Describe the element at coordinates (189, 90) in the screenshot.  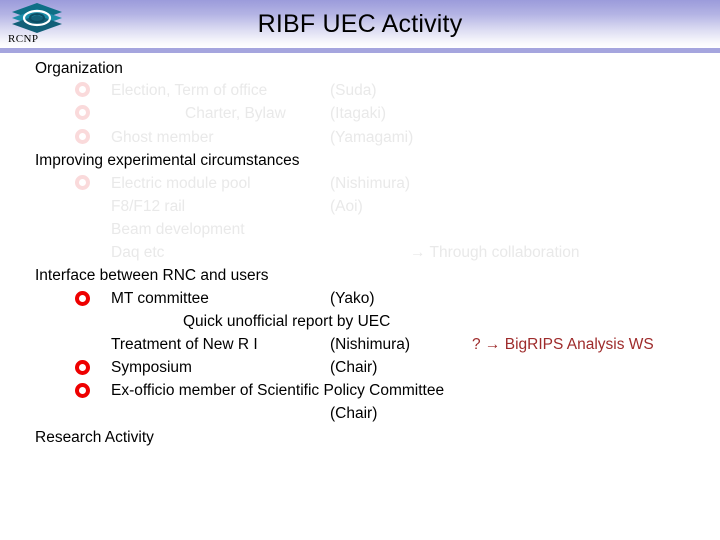
I see `item-label-election: Election, Term of office` at that location.